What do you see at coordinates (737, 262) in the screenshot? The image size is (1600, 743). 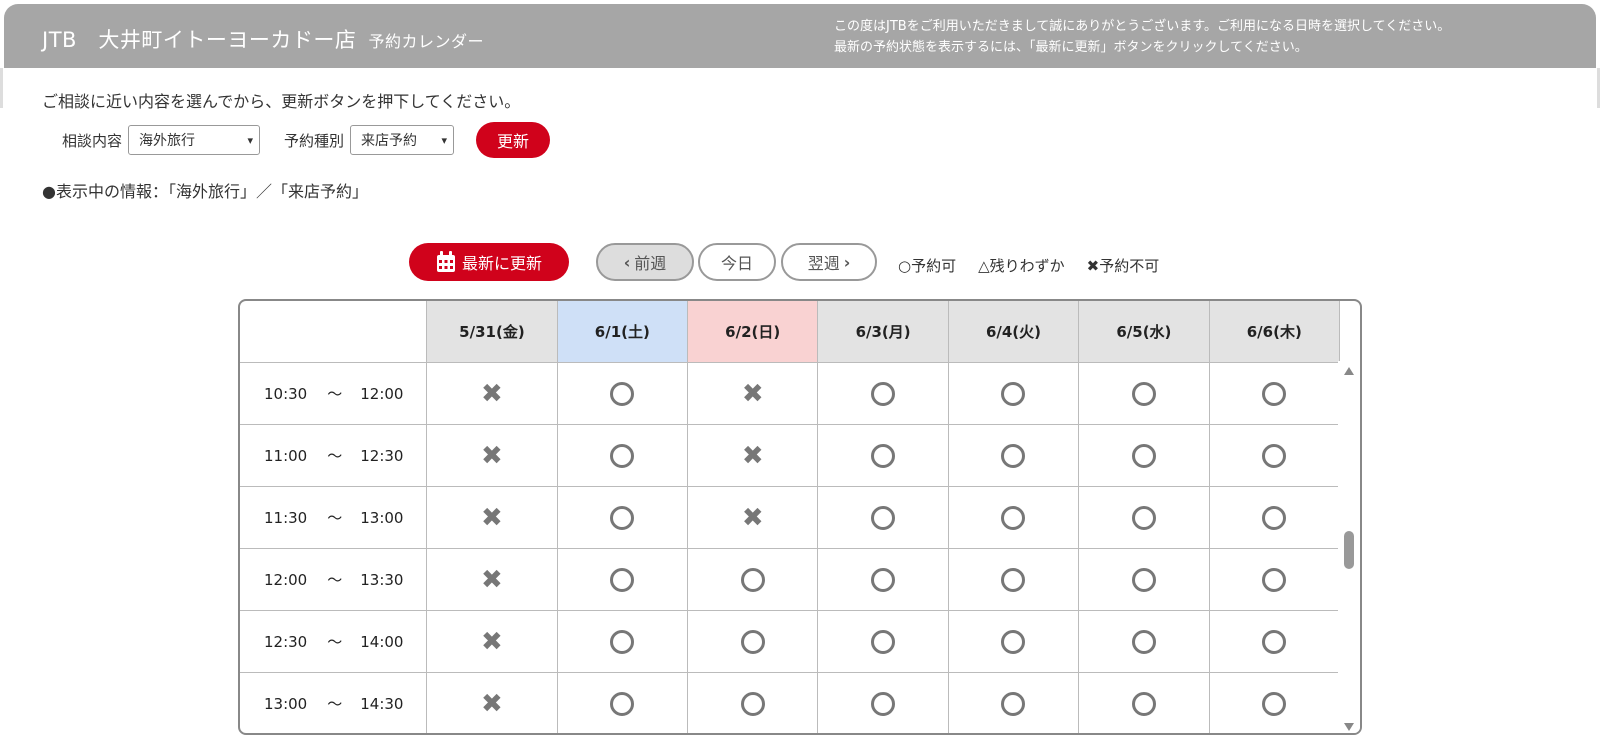 I see `today-button: 今日` at bounding box center [737, 262].